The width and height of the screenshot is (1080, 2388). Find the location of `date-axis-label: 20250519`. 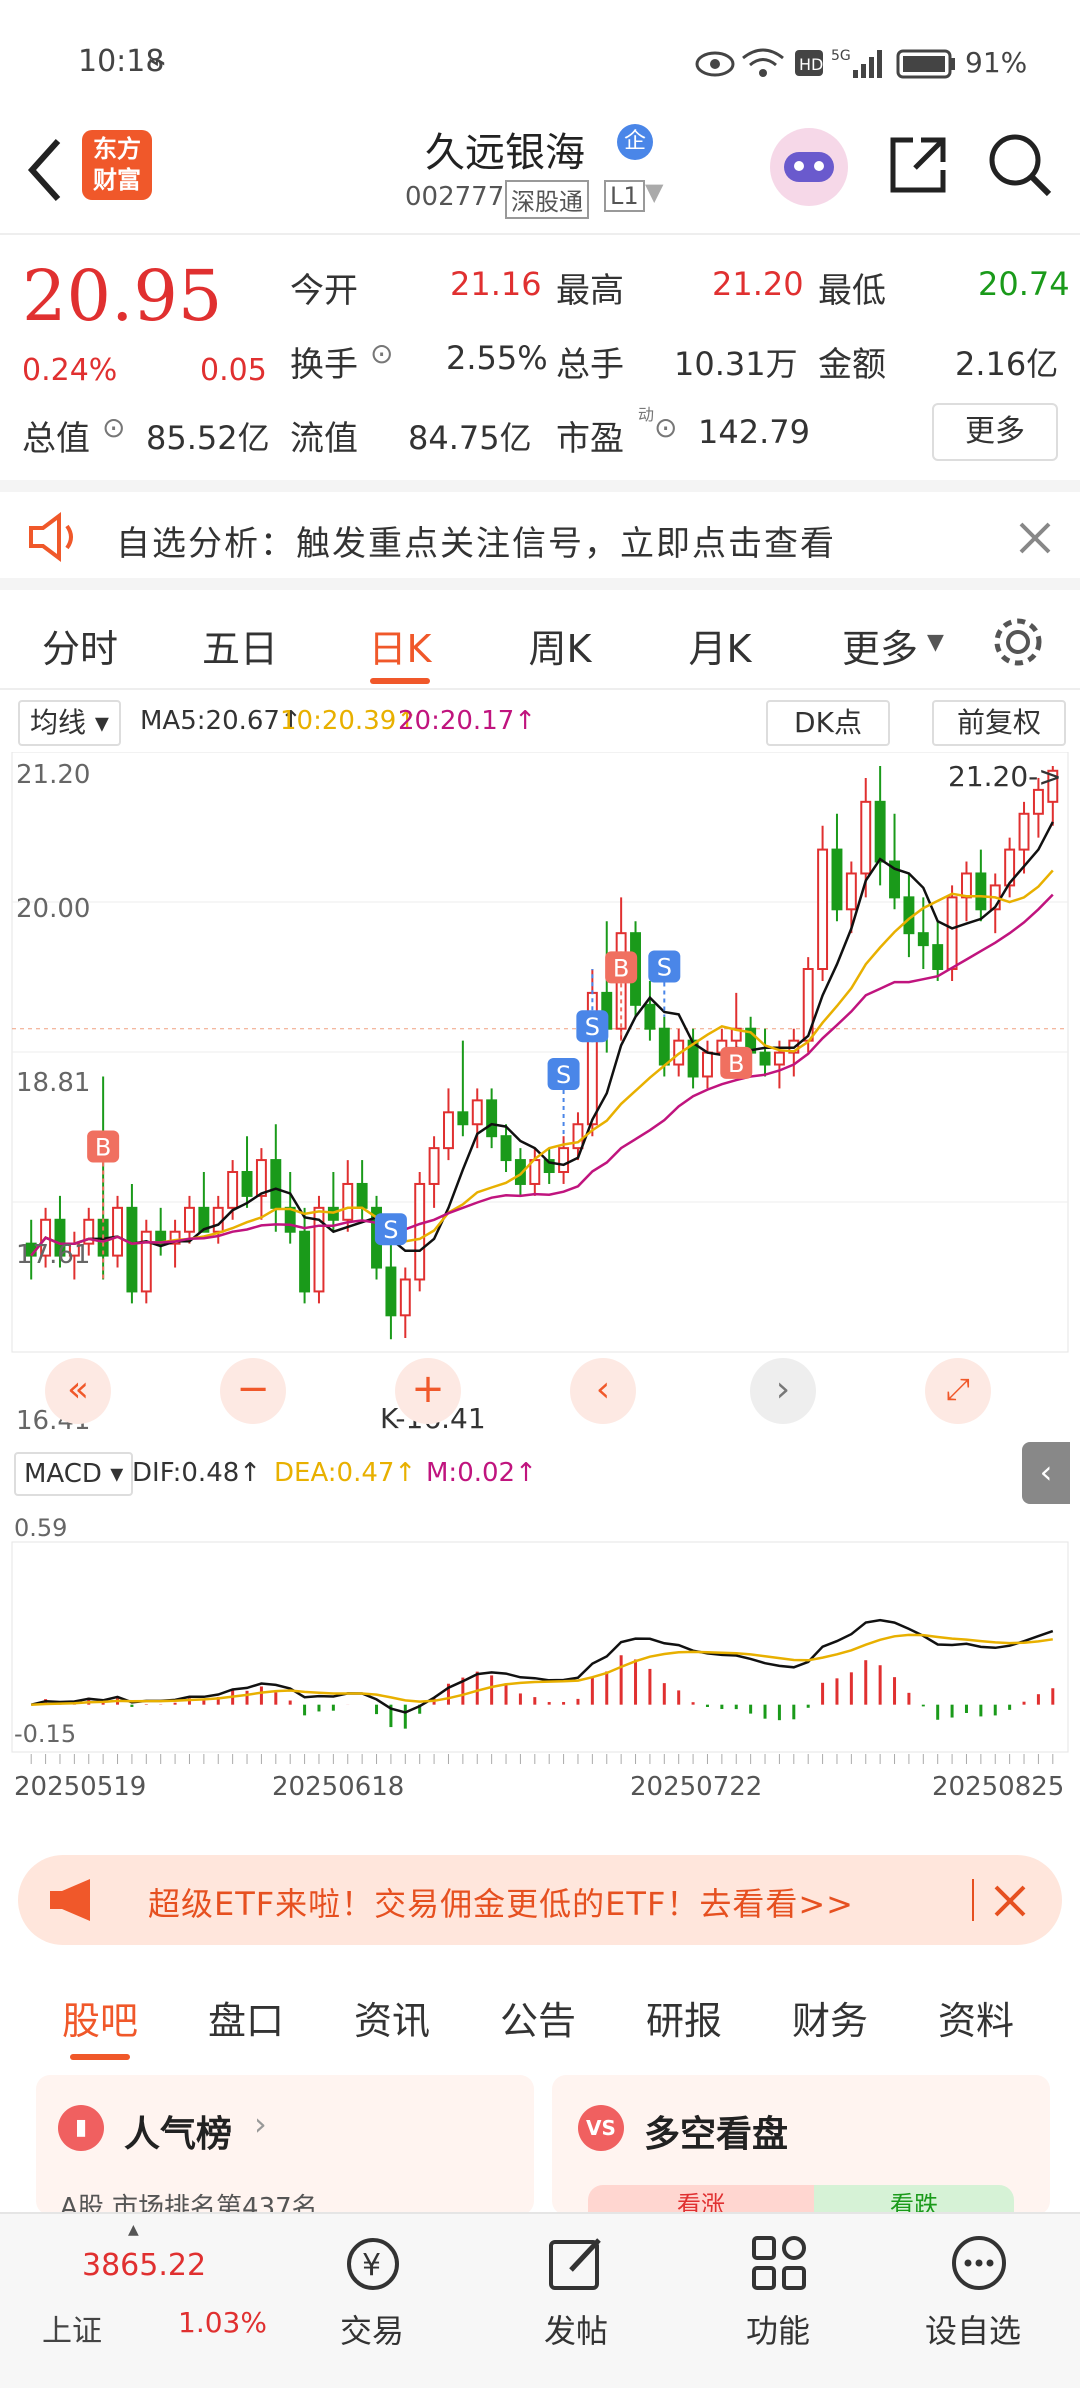

date-axis-label: 20250519 is located at coordinates (80, 1787).